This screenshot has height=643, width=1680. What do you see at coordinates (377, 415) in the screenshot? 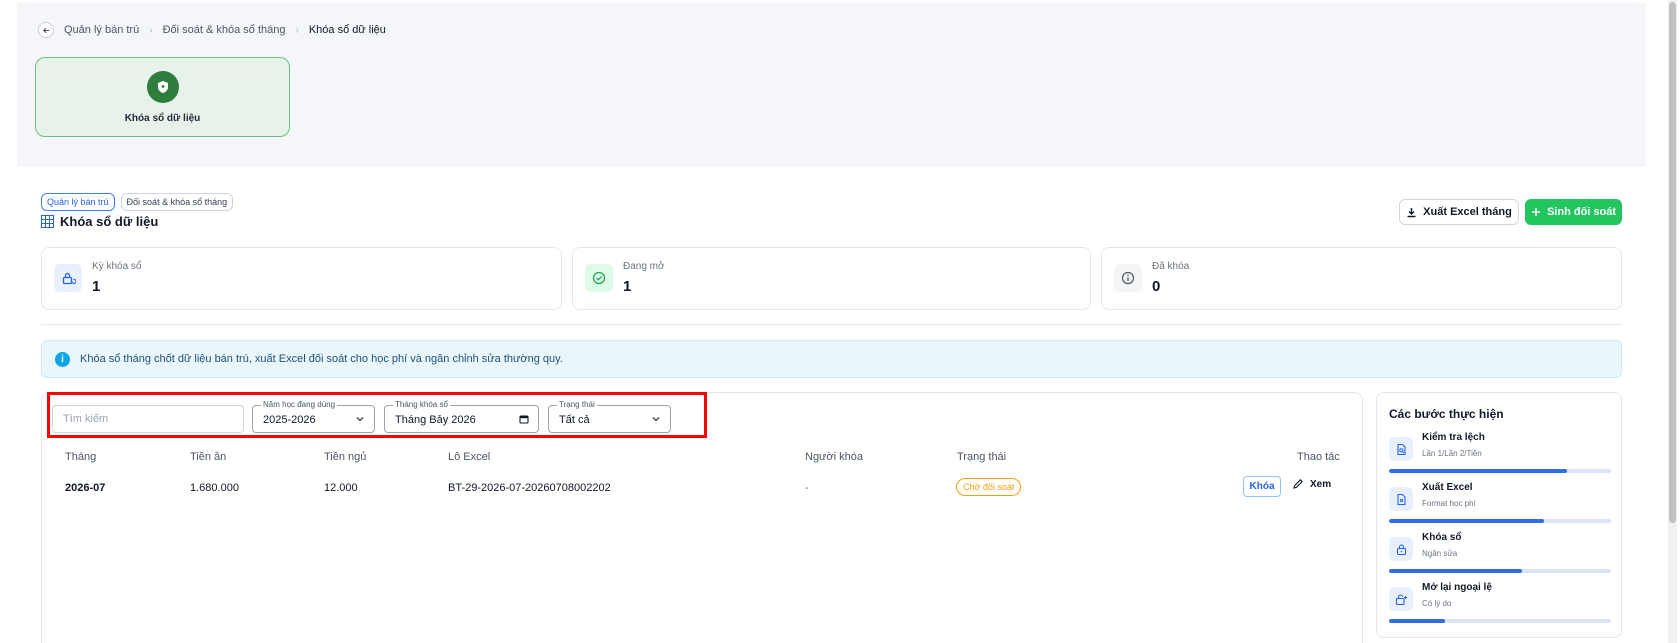
I see `filter-highlight-box` at bounding box center [377, 415].